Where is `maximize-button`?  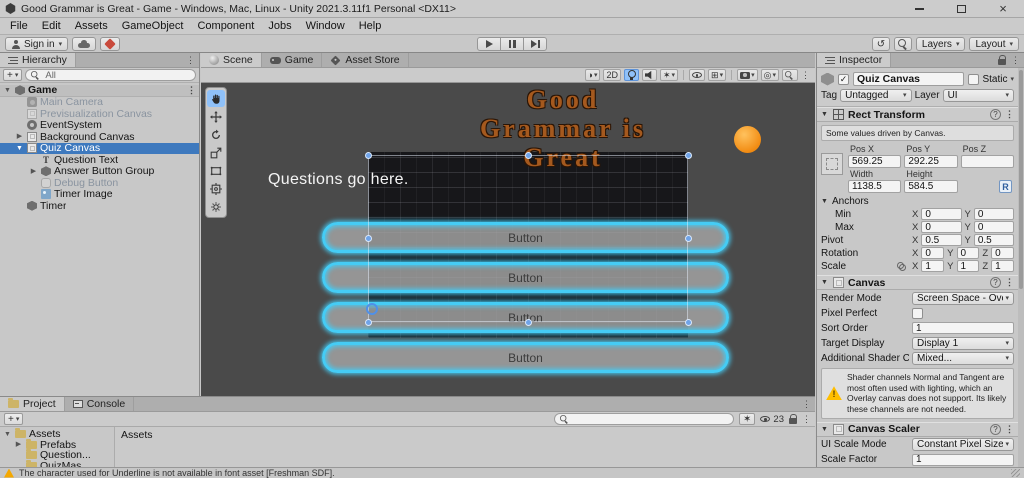 maximize-button is located at coordinates (961, 8).